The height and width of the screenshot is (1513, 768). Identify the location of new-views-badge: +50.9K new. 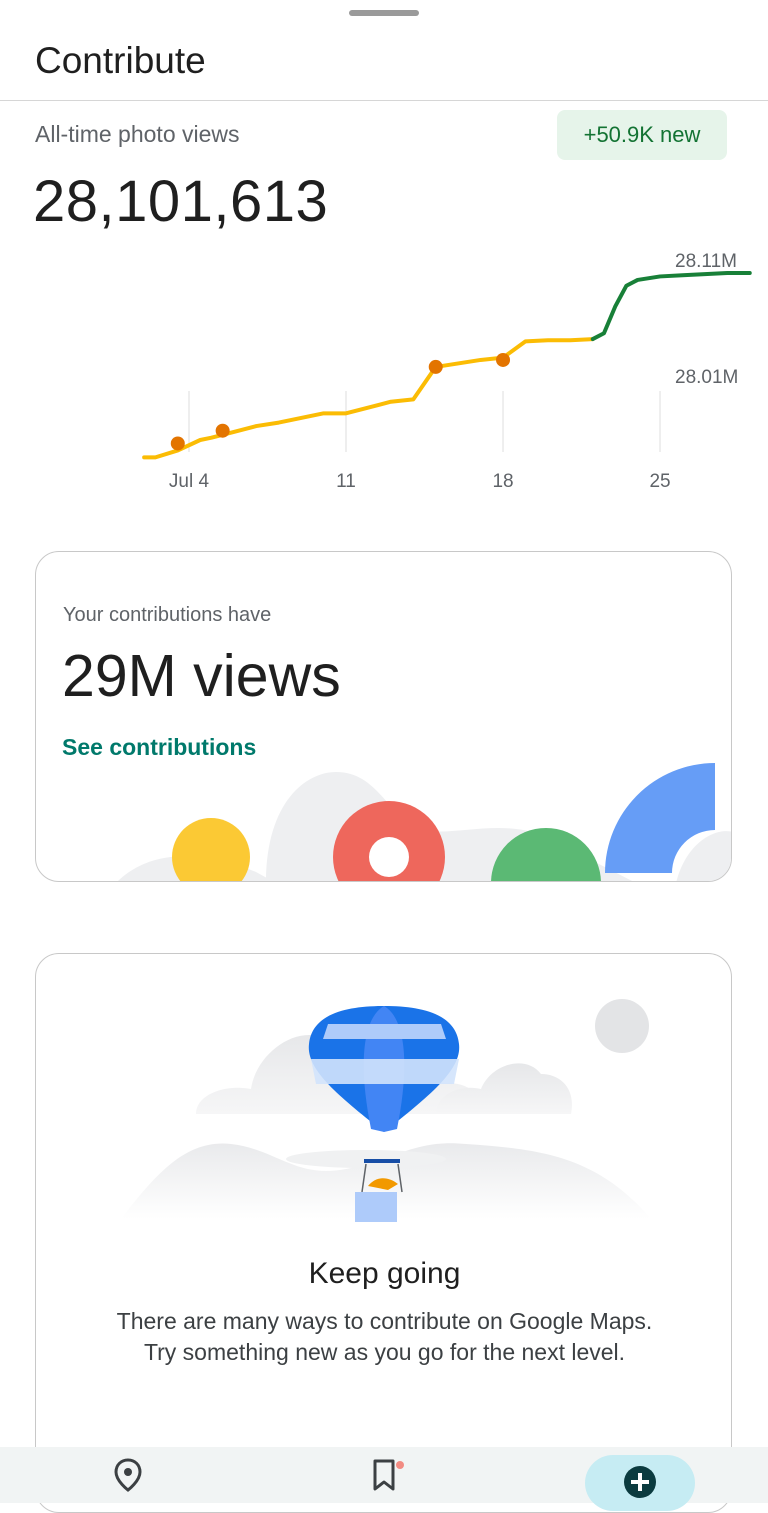
(642, 135).